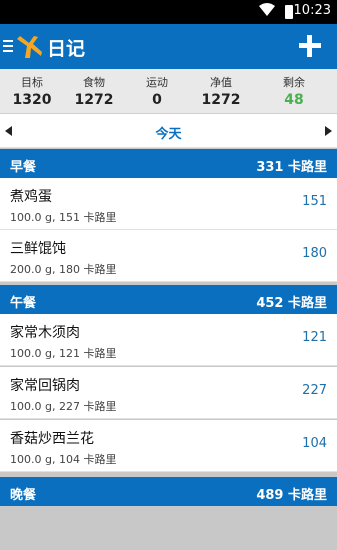  Describe the element at coordinates (168, 393) in the screenshot. I see `food-item: 家常回锅肉 100.0 g, 227 卡路里 227` at that location.